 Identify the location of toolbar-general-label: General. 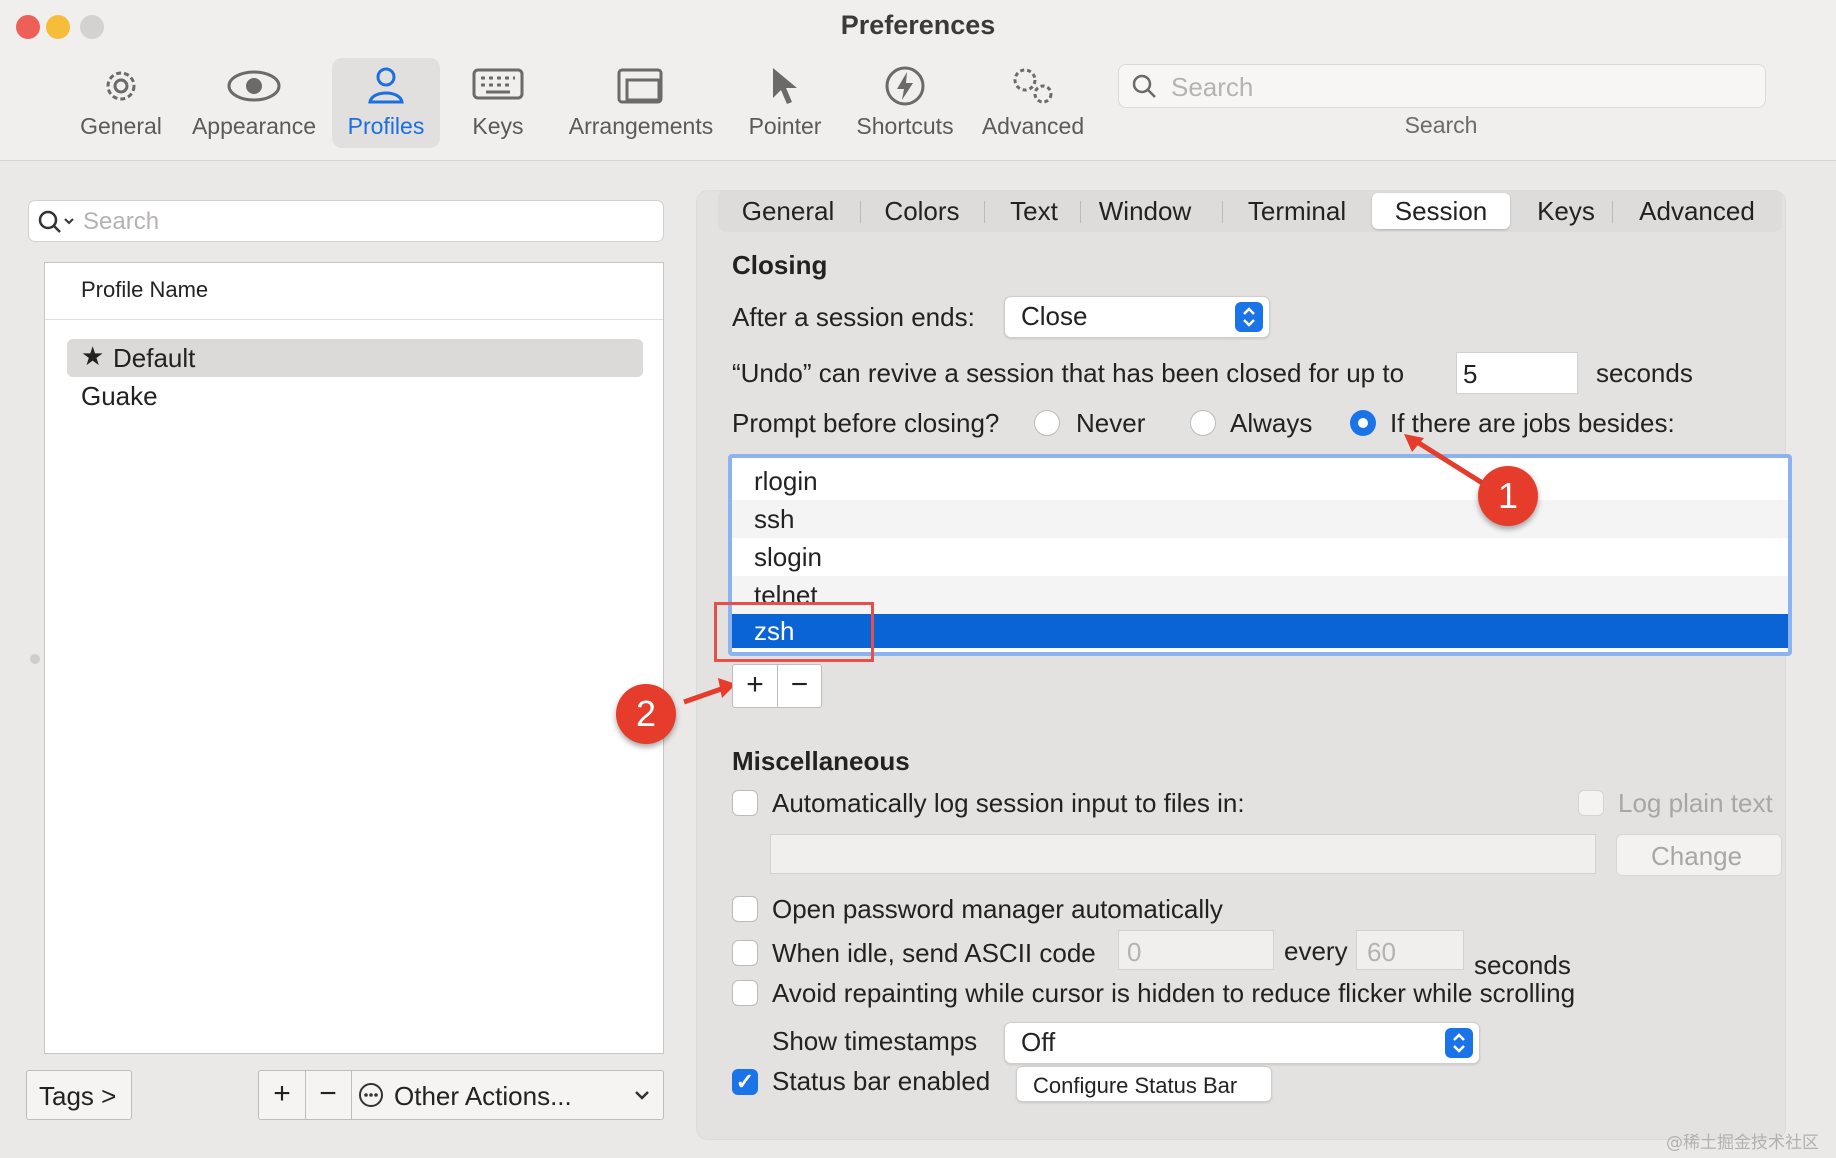
(121, 126).